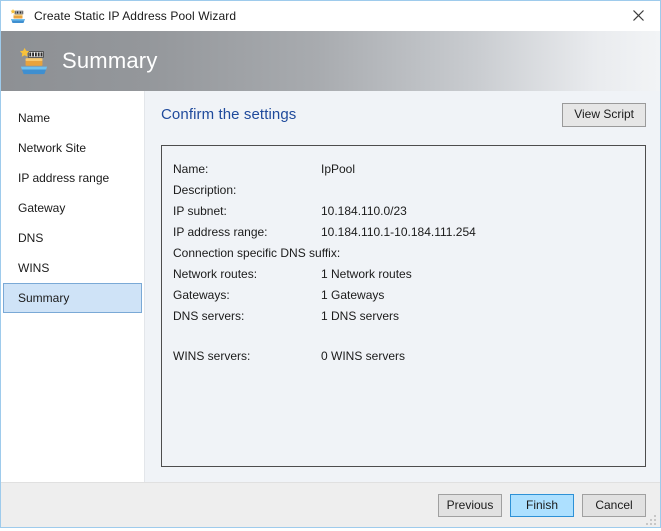 Image resolution: width=661 pixels, height=531 pixels. I want to click on sidebar-item-label: Gateway, so click(42, 208).